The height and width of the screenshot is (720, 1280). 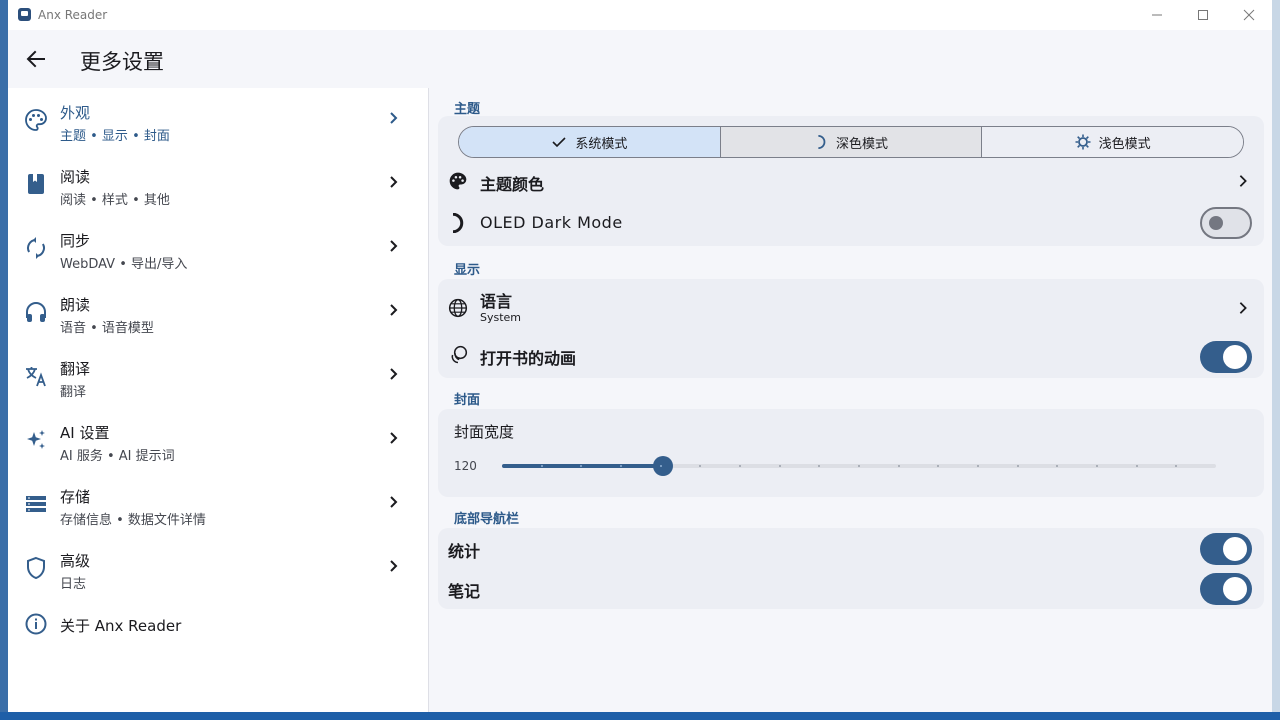 I want to click on back-button, so click(x=36, y=59).